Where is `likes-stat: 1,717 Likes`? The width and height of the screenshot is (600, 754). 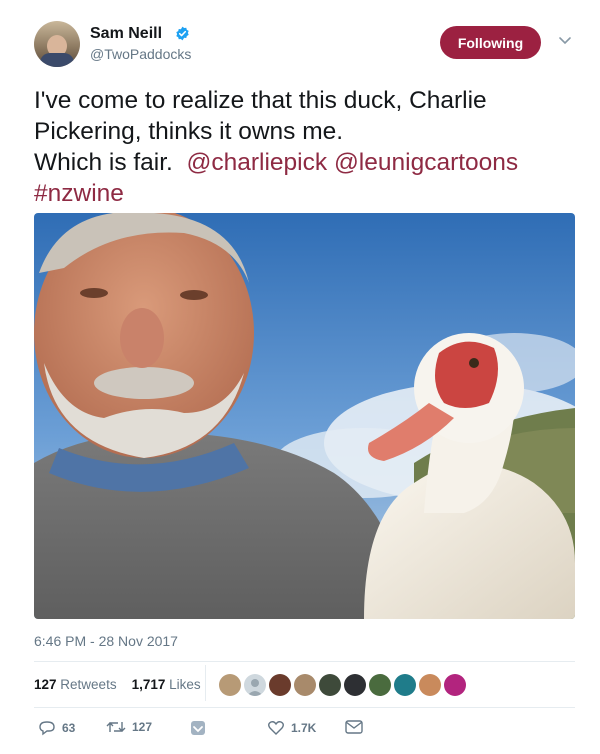 likes-stat: 1,717 Likes is located at coordinates (166, 684).